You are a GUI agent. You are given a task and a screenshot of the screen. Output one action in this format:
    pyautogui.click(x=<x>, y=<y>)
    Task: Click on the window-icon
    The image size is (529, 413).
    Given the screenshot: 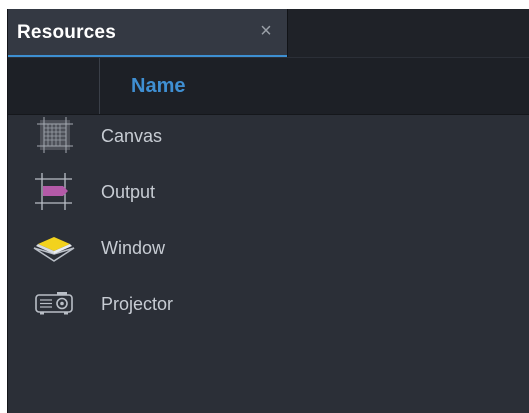 What is the action you would take?
    pyautogui.click(x=54, y=249)
    